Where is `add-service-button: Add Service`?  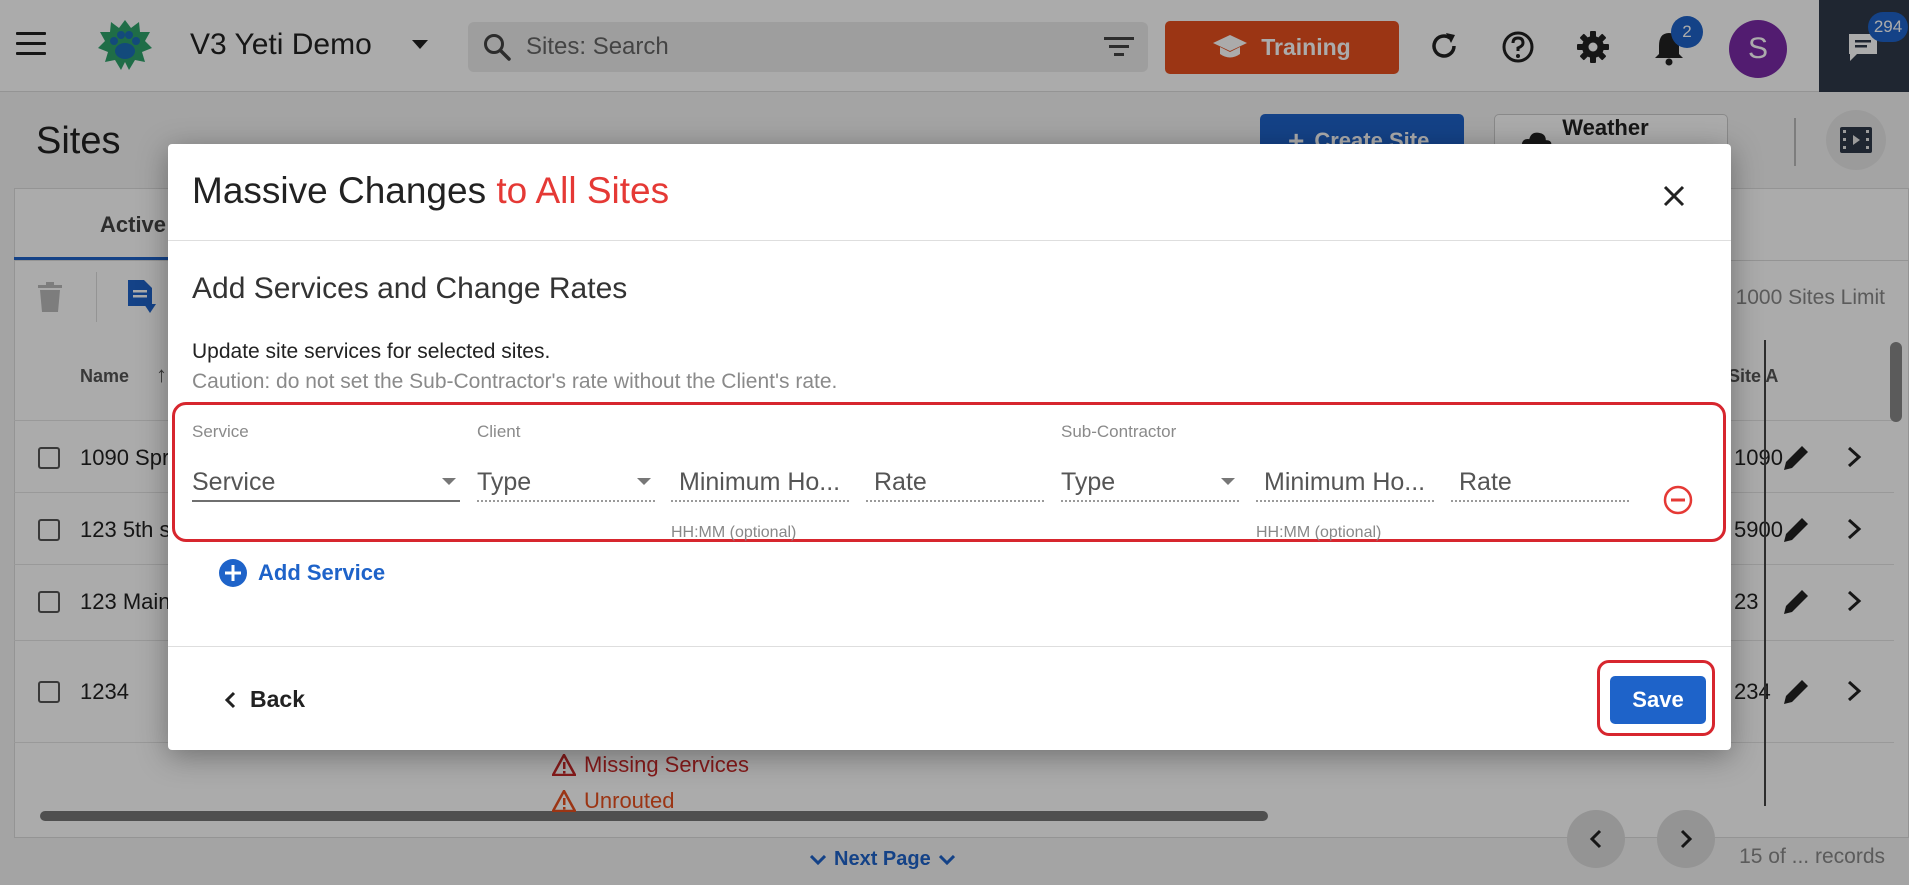
add-service-button: Add Service is located at coordinates (301, 573).